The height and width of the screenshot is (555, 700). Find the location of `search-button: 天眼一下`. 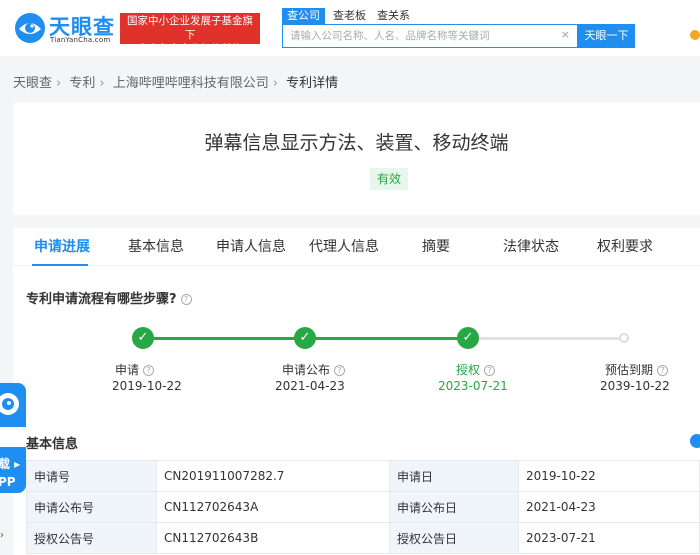

search-button: 天眼一下 is located at coordinates (606, 36).